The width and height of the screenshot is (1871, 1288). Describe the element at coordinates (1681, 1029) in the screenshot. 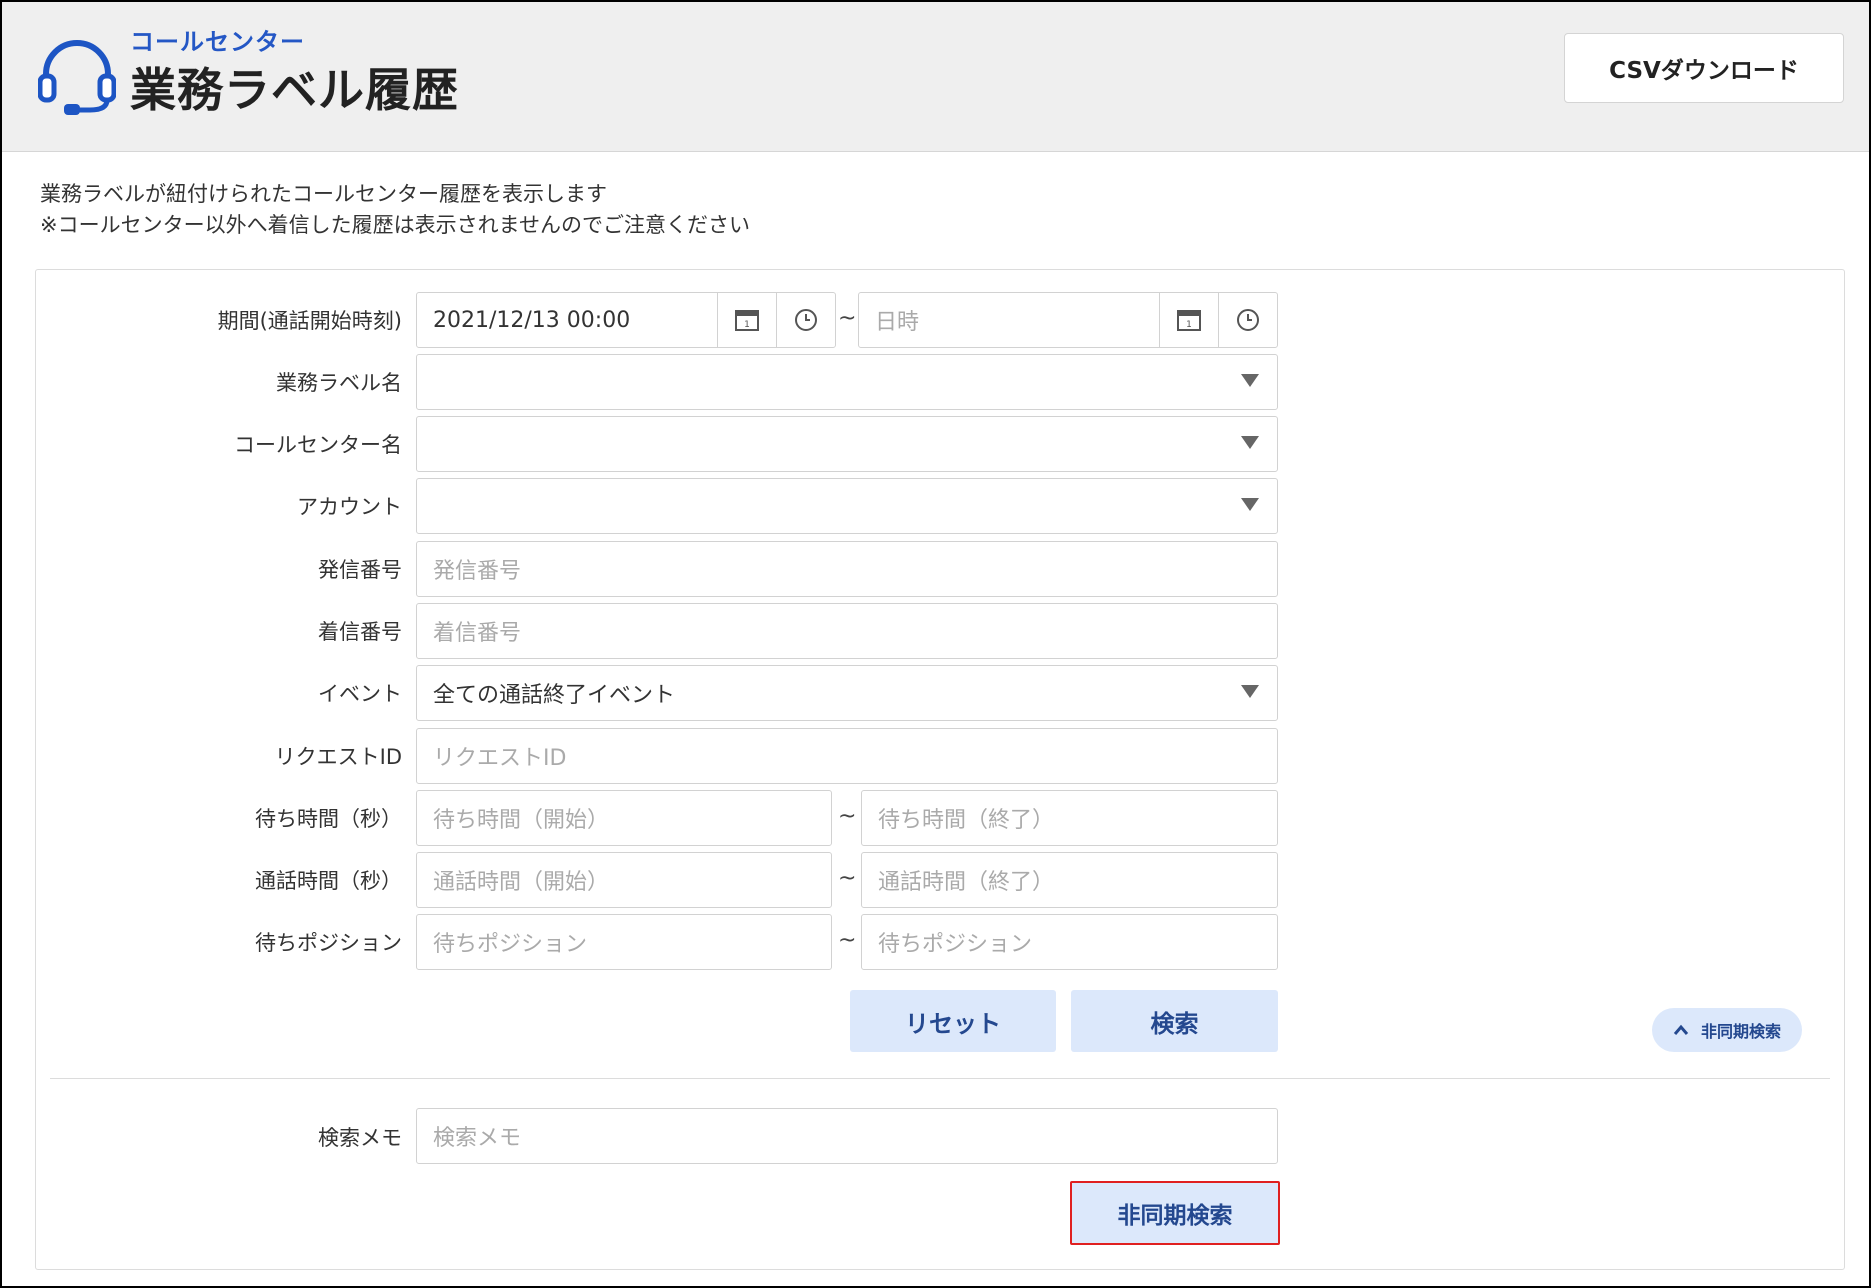

I see `chevron-up-icon` at that location.